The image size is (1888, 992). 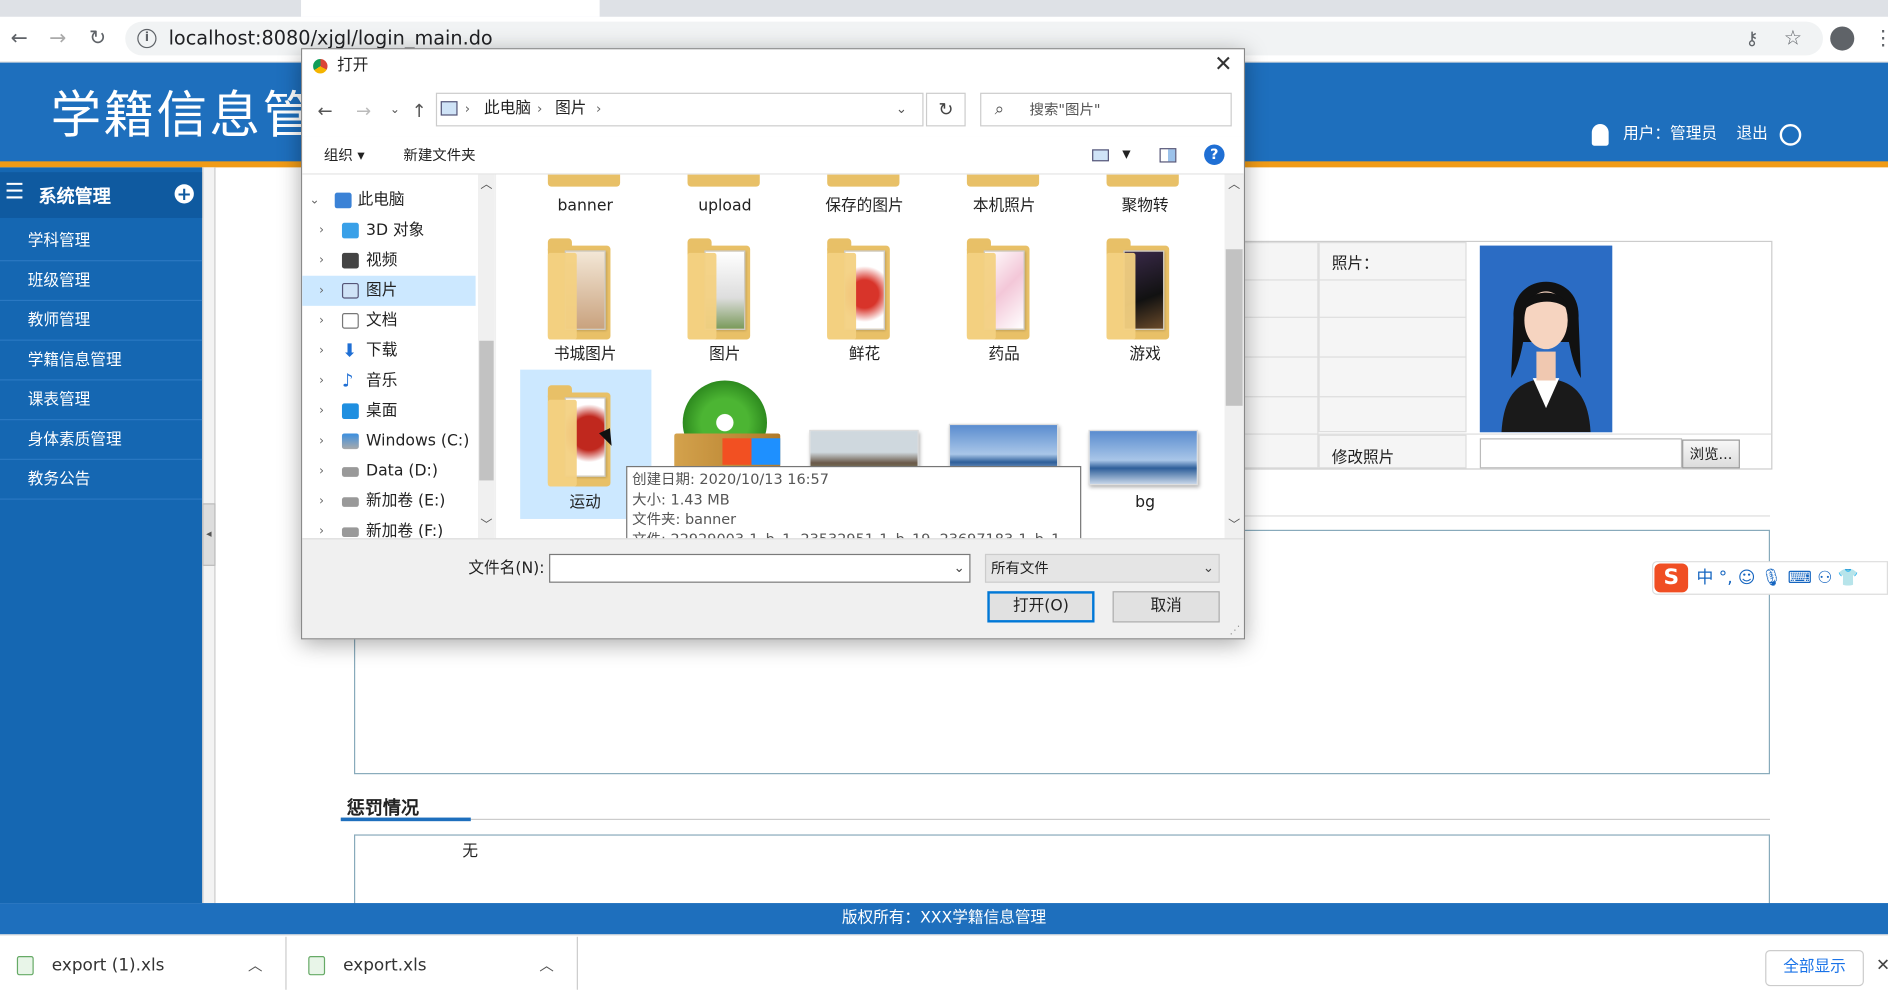 I want to click on tree-item-this-pc: ⌄ 此电脑, so click(x=388, y=200).